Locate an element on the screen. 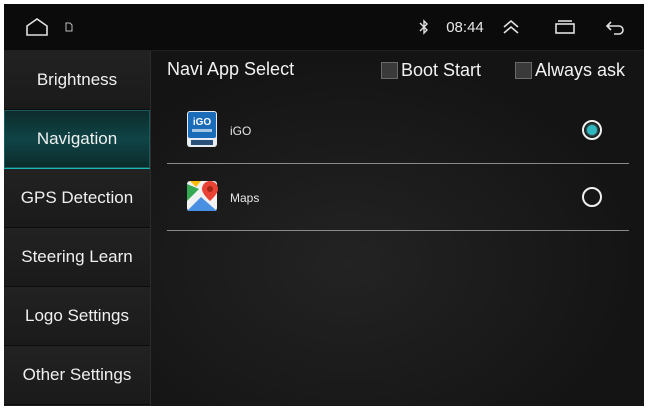  sidebar-item-other-settings: Other Settings is located at coordinates (77, 375).